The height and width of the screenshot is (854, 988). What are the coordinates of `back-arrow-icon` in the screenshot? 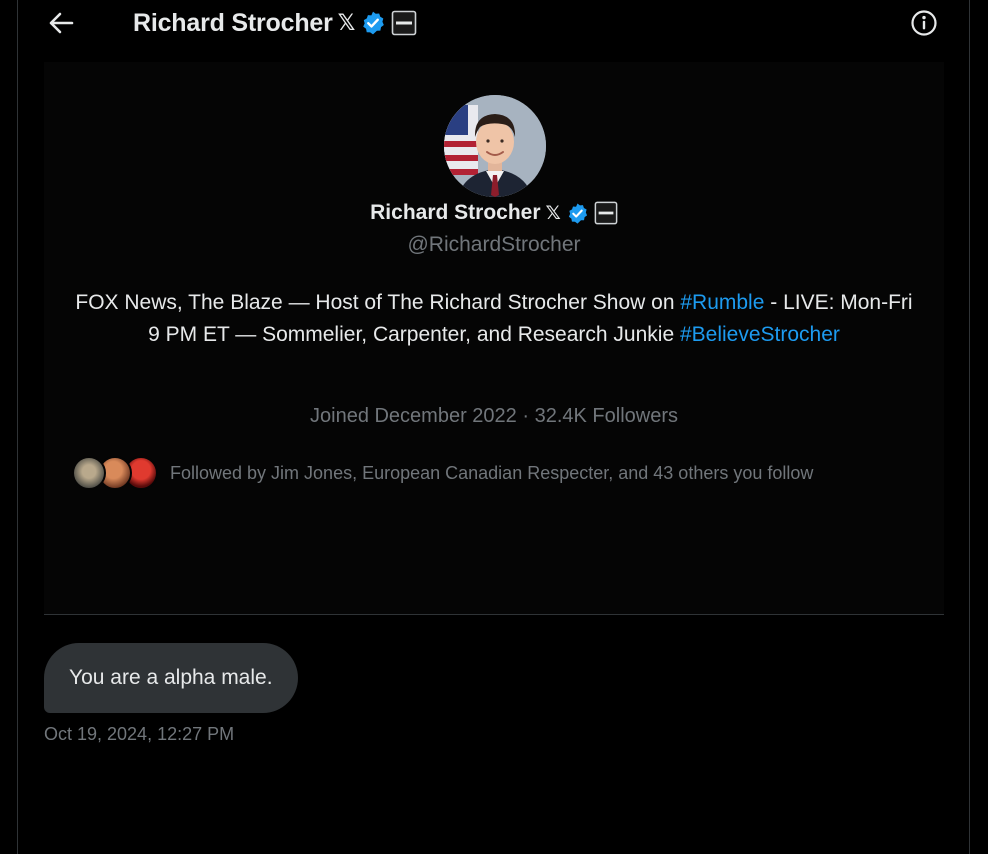 It's located at (61, 23).